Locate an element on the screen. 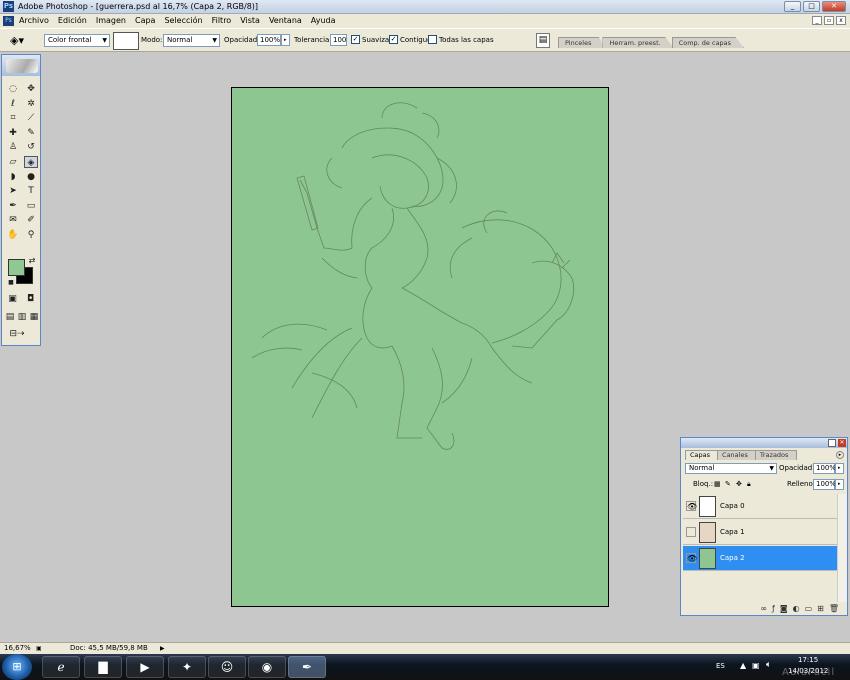  document-menu-icon: Ps is located at coordinates (8, 21).